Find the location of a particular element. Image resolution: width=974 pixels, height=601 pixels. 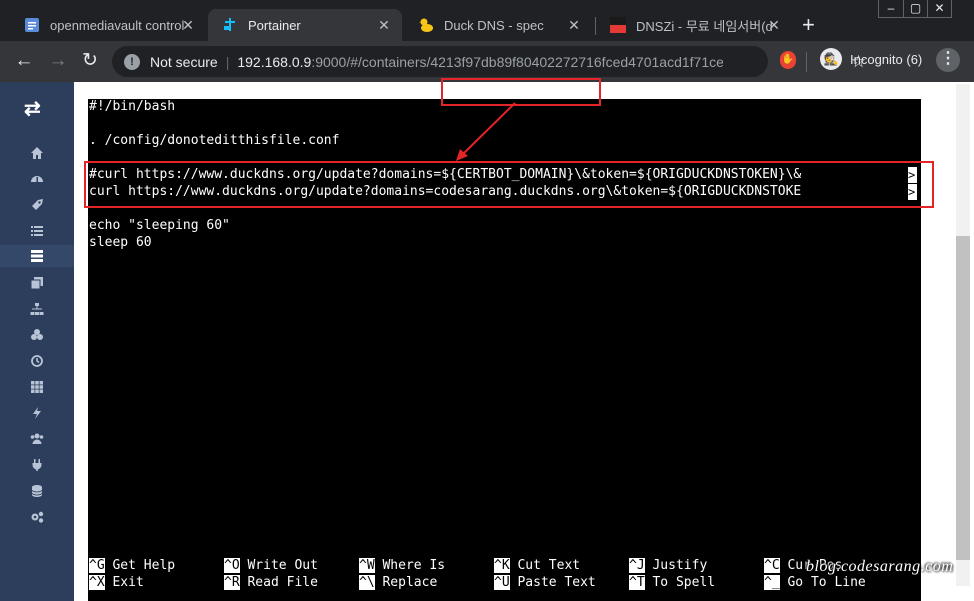

shortcut-cut-text: ^K Cut Text is located at coordinates (537, 565).